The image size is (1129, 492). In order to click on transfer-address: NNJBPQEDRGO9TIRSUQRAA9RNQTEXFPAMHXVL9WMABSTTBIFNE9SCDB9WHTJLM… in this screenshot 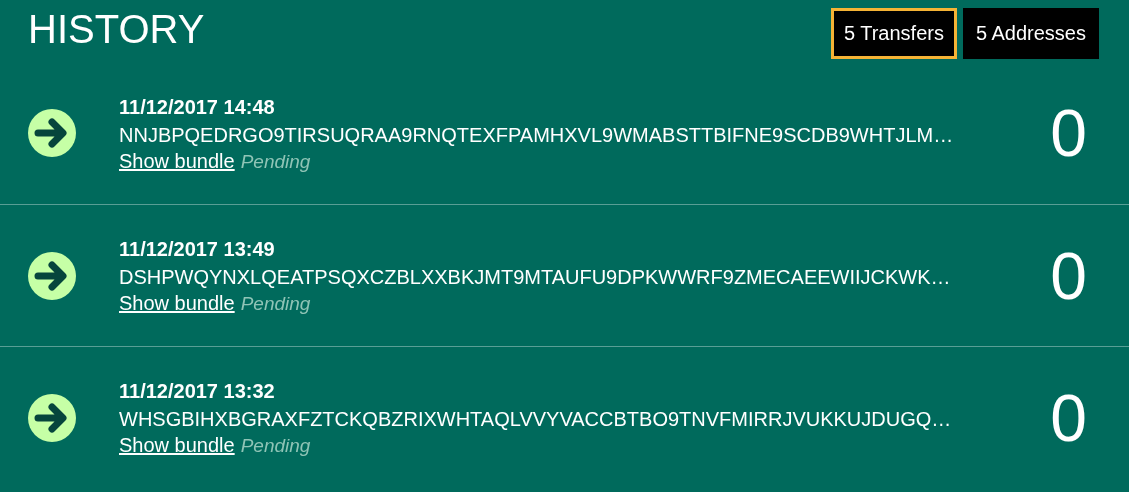, I will do `click(537, 135)`.